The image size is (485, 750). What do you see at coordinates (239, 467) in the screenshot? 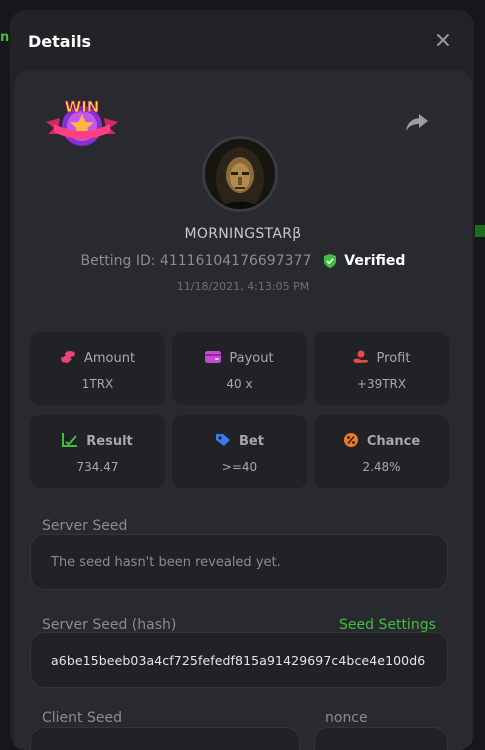
I see `stat-value: >=40` at bounding box center [239, 467].